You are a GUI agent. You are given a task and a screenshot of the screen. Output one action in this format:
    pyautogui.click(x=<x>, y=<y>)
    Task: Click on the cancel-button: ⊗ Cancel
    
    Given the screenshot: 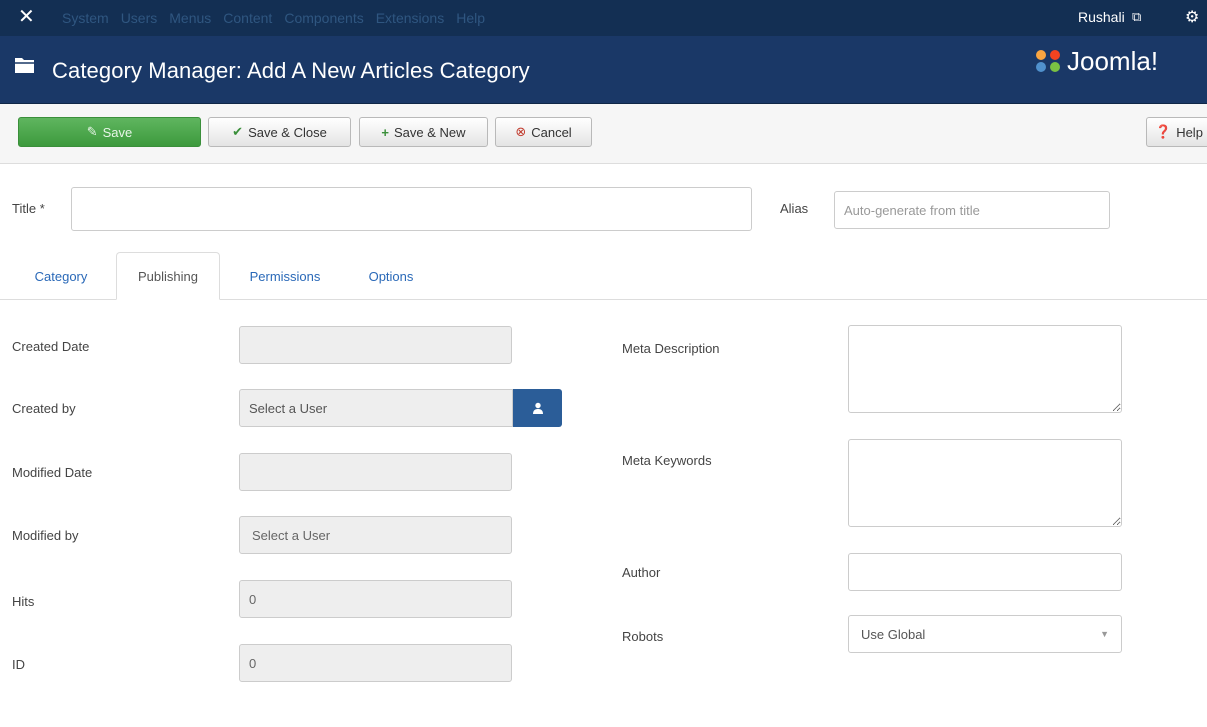 What is the action you would take?
    pyautogui.click(x=543, y=132)
    